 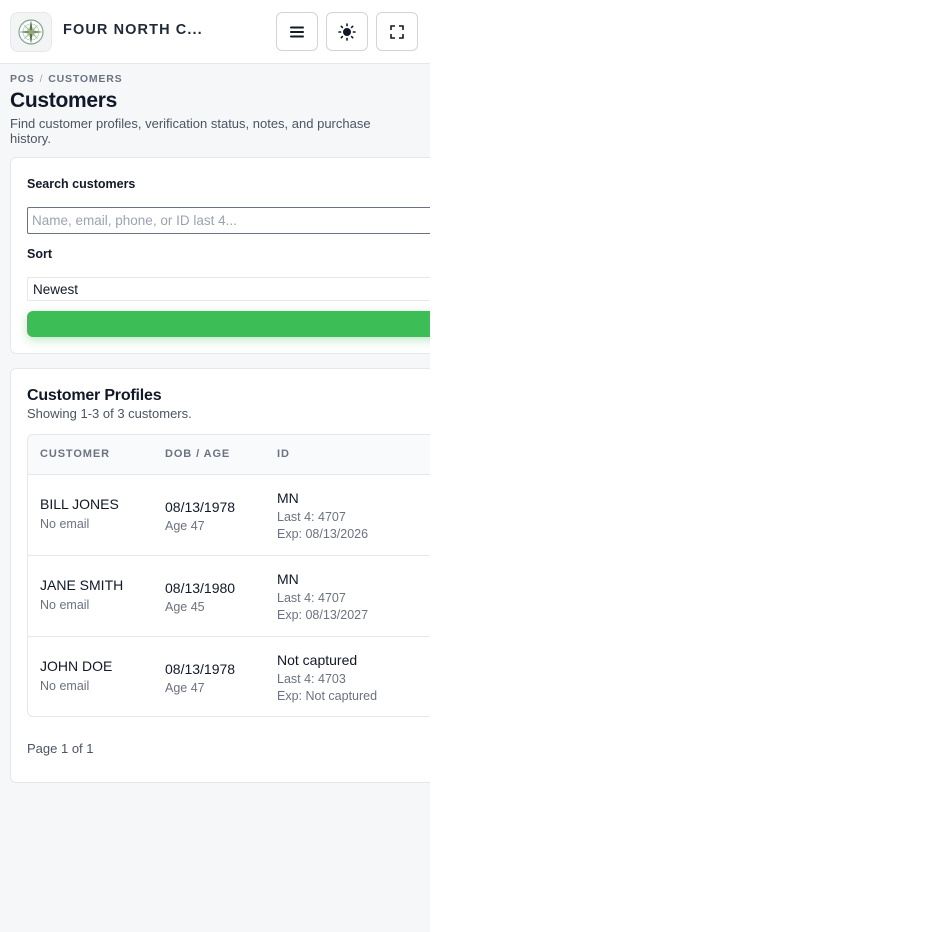 What do you see at coordinates (31, 32) in the screenshot?
I see `compass-icon` at bounding box center [31, 32].